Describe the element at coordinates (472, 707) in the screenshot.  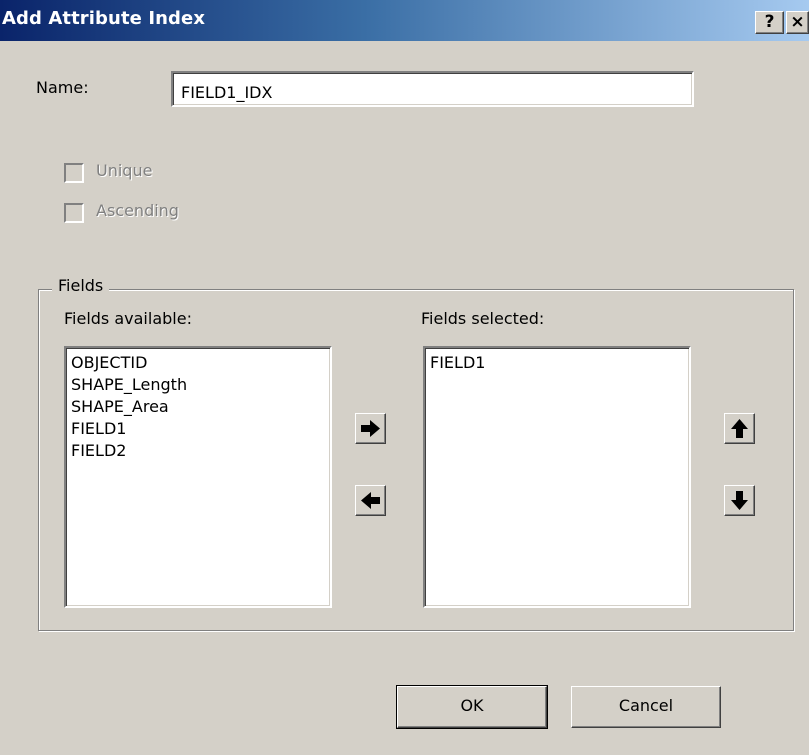
I see `ok-button: OK` at that location.